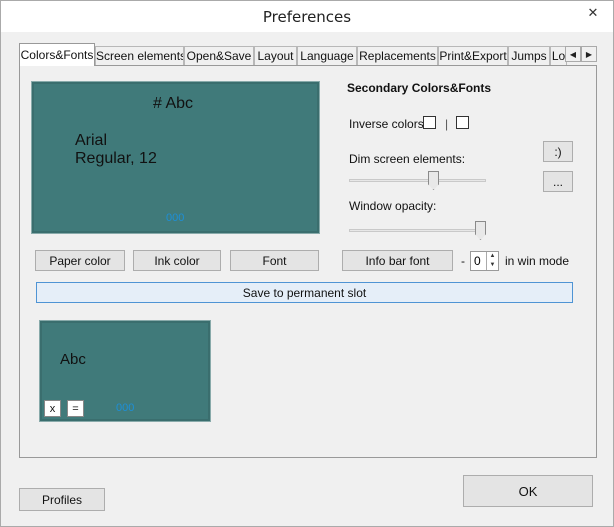 This screenshot has height=527, width=614. Describe the element at coordinates (463, 261) in the screenshot. I see `spinner-prefix: -` at that location.